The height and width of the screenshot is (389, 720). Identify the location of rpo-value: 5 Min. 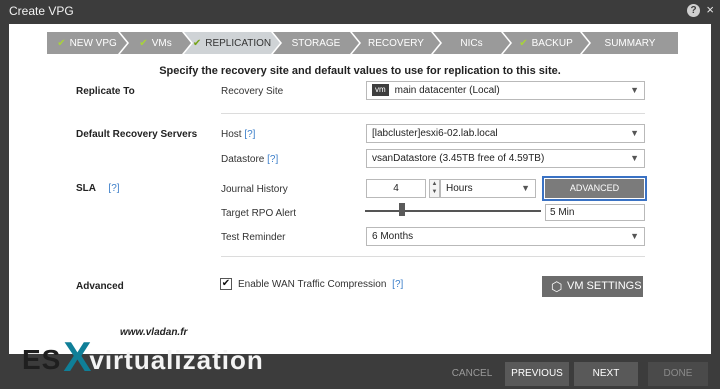
(595, 212).